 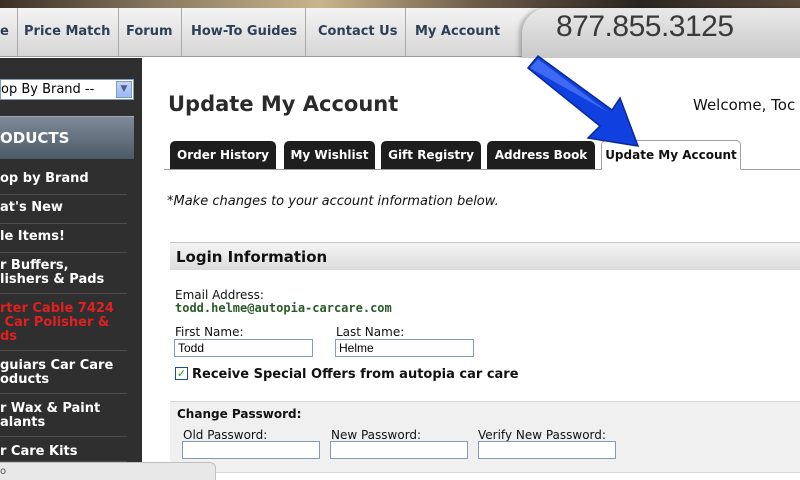 What do you see at coordinates (108, 471) in the screenshot?
I see `browser-status-bar: o` at bounding box center [108, 471].